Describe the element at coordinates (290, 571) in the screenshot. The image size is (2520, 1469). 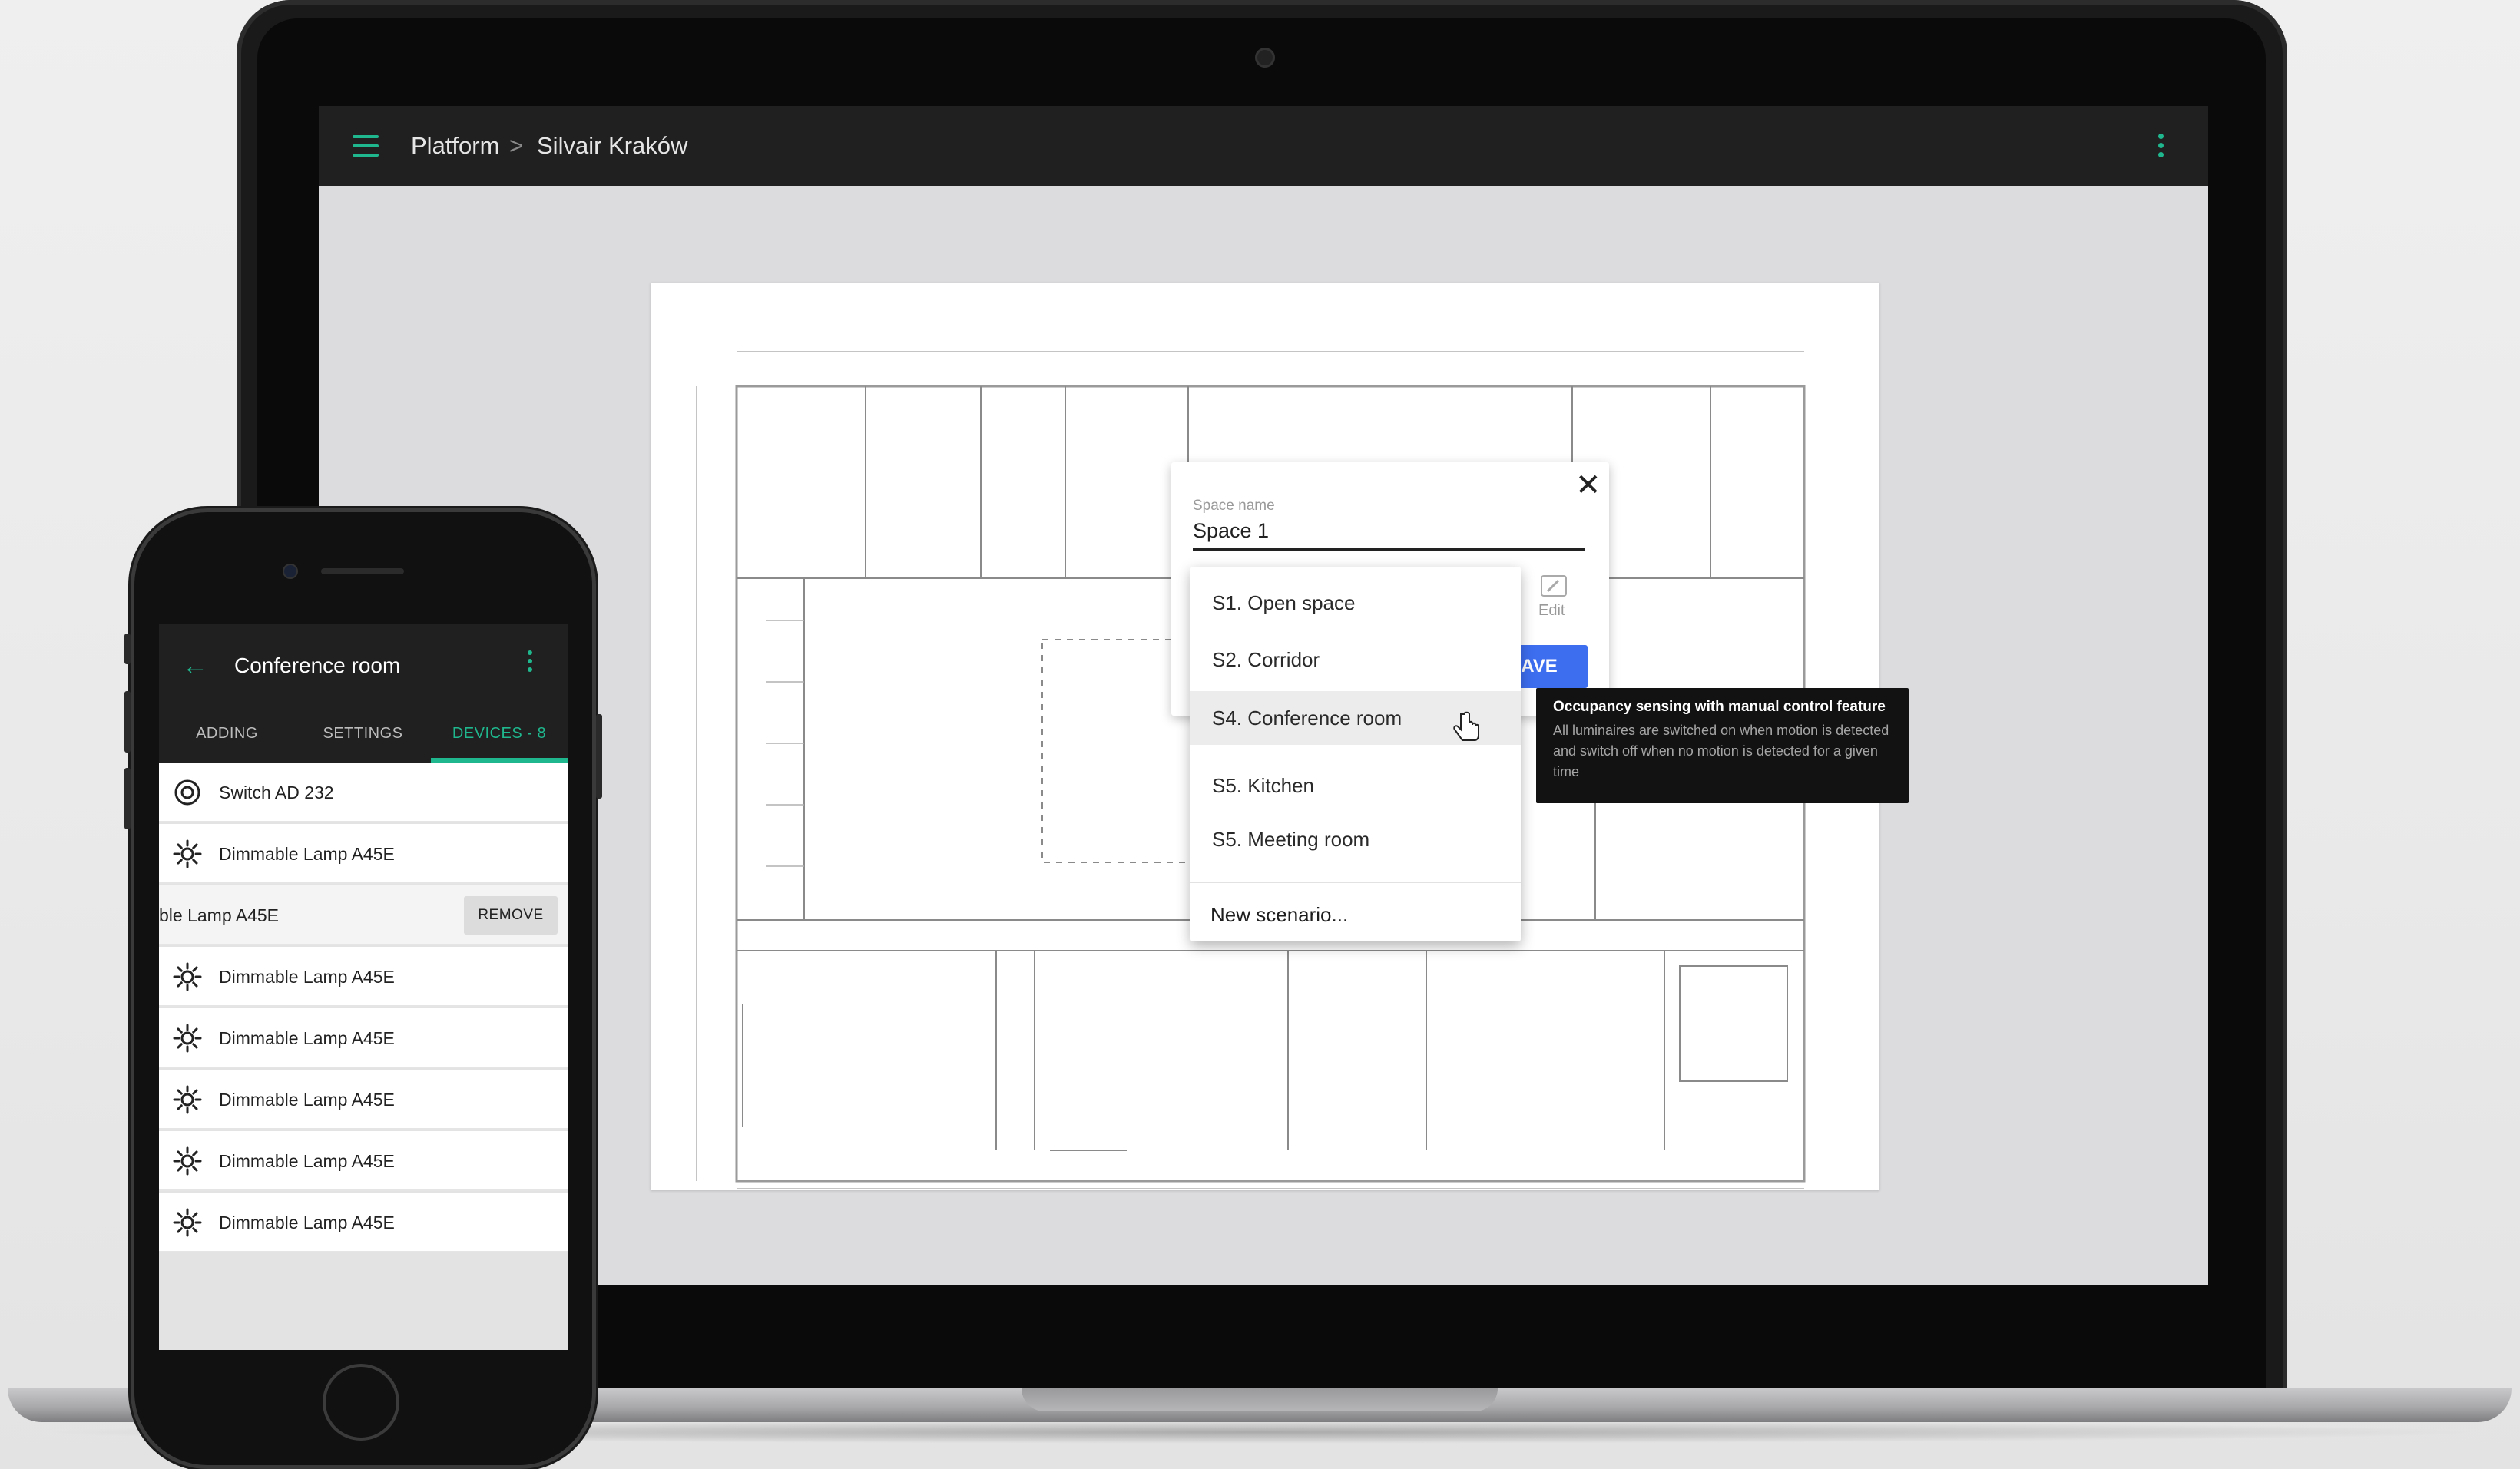
I see `phone-camera` at that location.